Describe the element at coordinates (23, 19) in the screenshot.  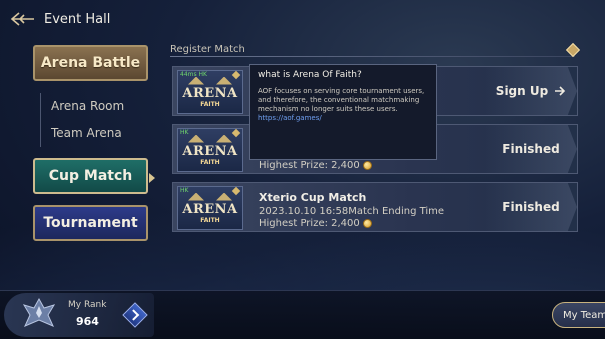
I see `back-arrow-icon` at that location.